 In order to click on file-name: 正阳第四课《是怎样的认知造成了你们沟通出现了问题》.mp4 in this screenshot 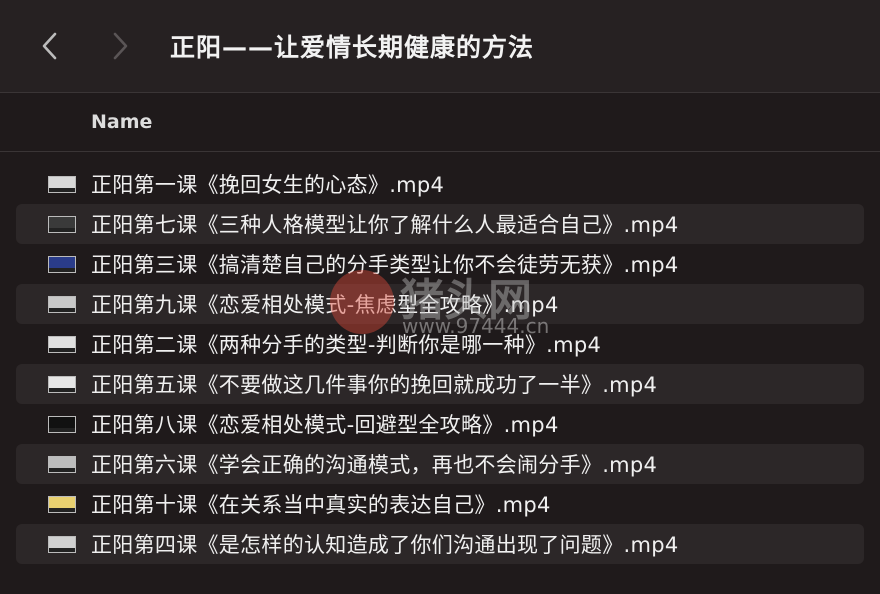, I will do `click(385, 545)`.